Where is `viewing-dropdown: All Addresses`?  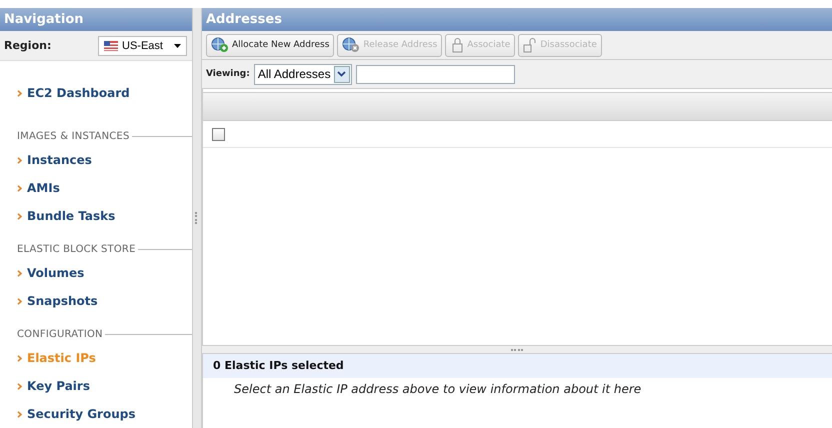 viewing-dropdown: All Addresses is located at coordinates (303, 74).